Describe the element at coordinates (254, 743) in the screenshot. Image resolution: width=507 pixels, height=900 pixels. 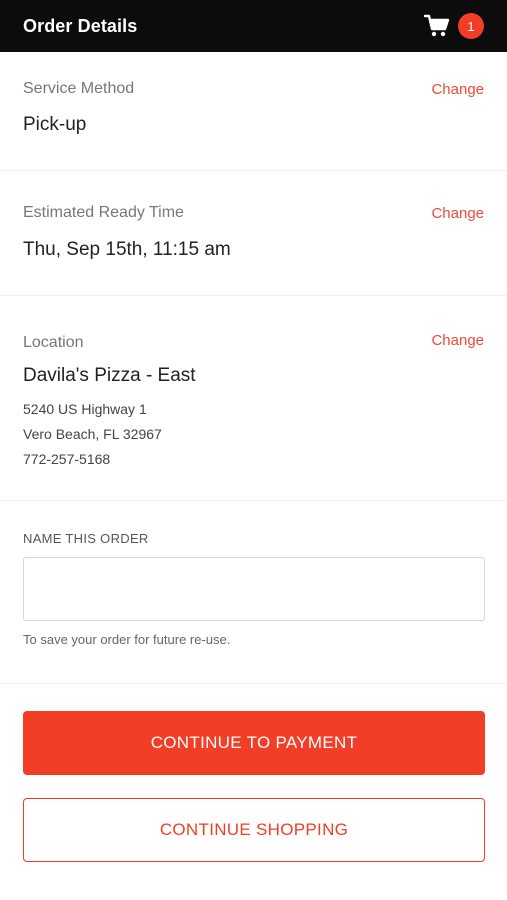
I see `continue-to-payment-button: CONTINUE TO PAYMENT` at that location.